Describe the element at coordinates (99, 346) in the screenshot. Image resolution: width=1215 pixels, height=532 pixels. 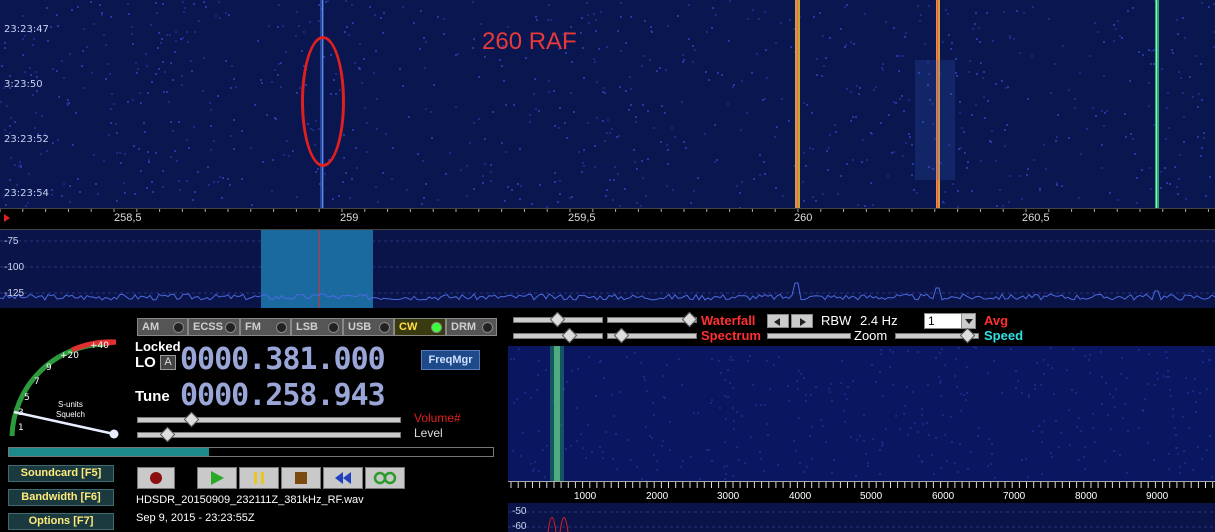
I see `svg-text: +40` at that location.